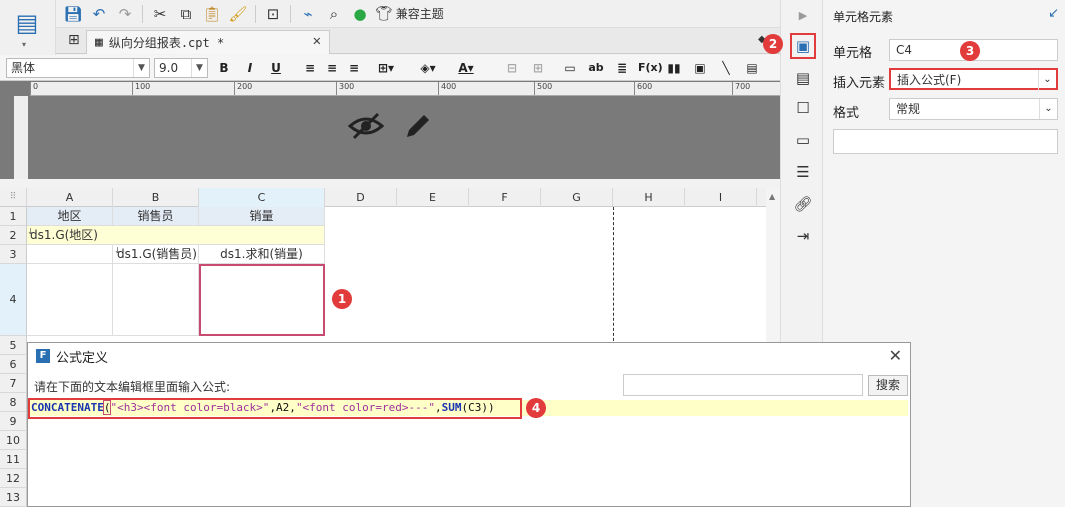  Describe the element at coordinates (125, 14) in the screenshot. I see `redo-icon: ↷` at that location.